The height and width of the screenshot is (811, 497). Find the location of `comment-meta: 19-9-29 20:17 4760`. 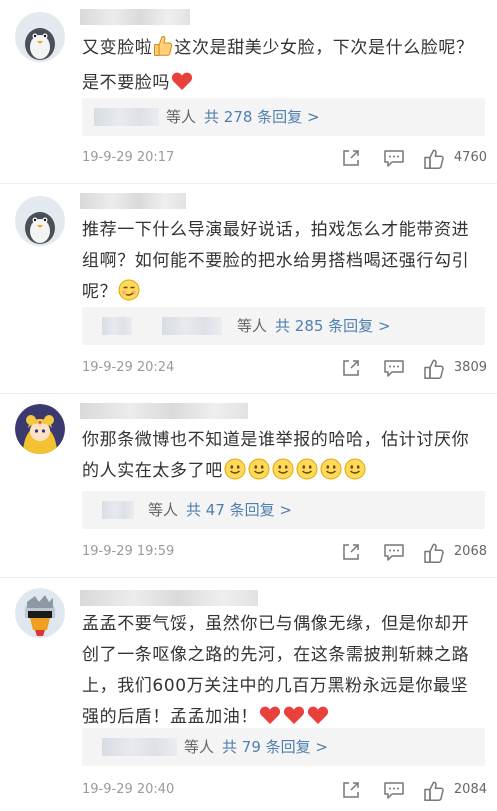

comment-meta: 19-9-29 20:17 4760 is located at coordinates (284, 160).